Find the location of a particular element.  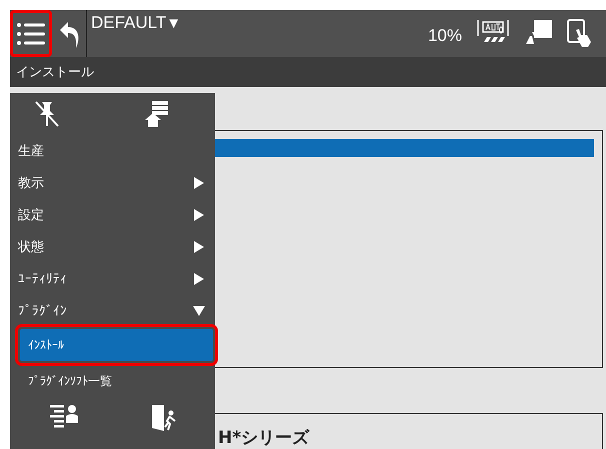

detail-text: H*シリーズ is located at coordinates (264, 438).